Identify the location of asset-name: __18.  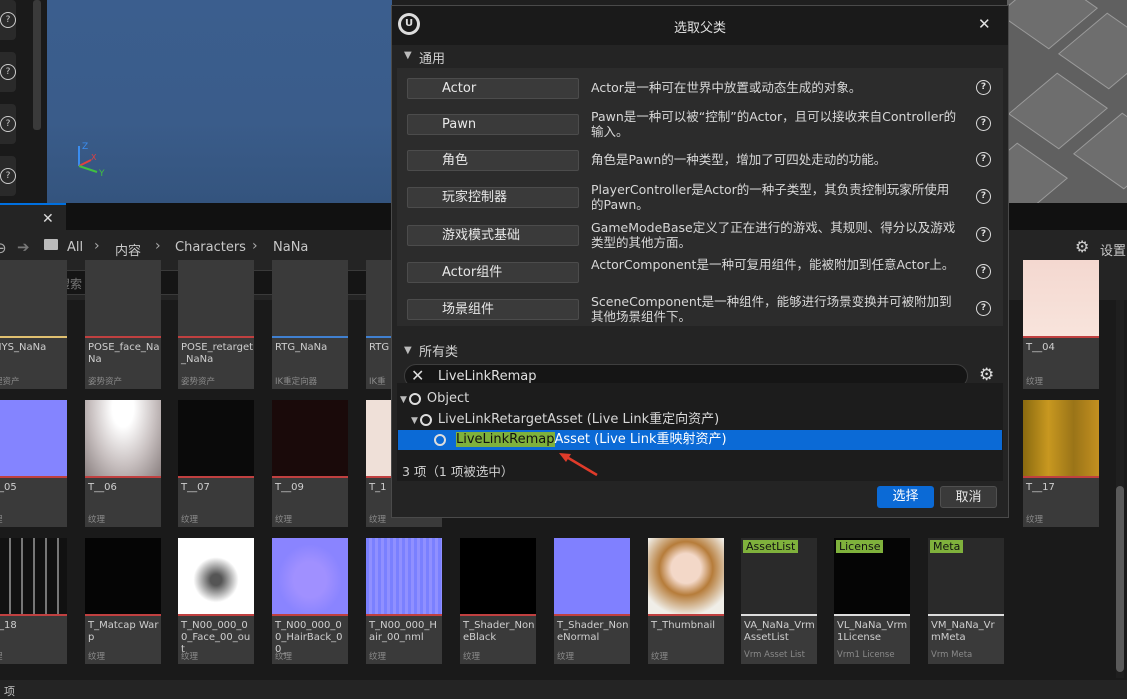
(8, 625).